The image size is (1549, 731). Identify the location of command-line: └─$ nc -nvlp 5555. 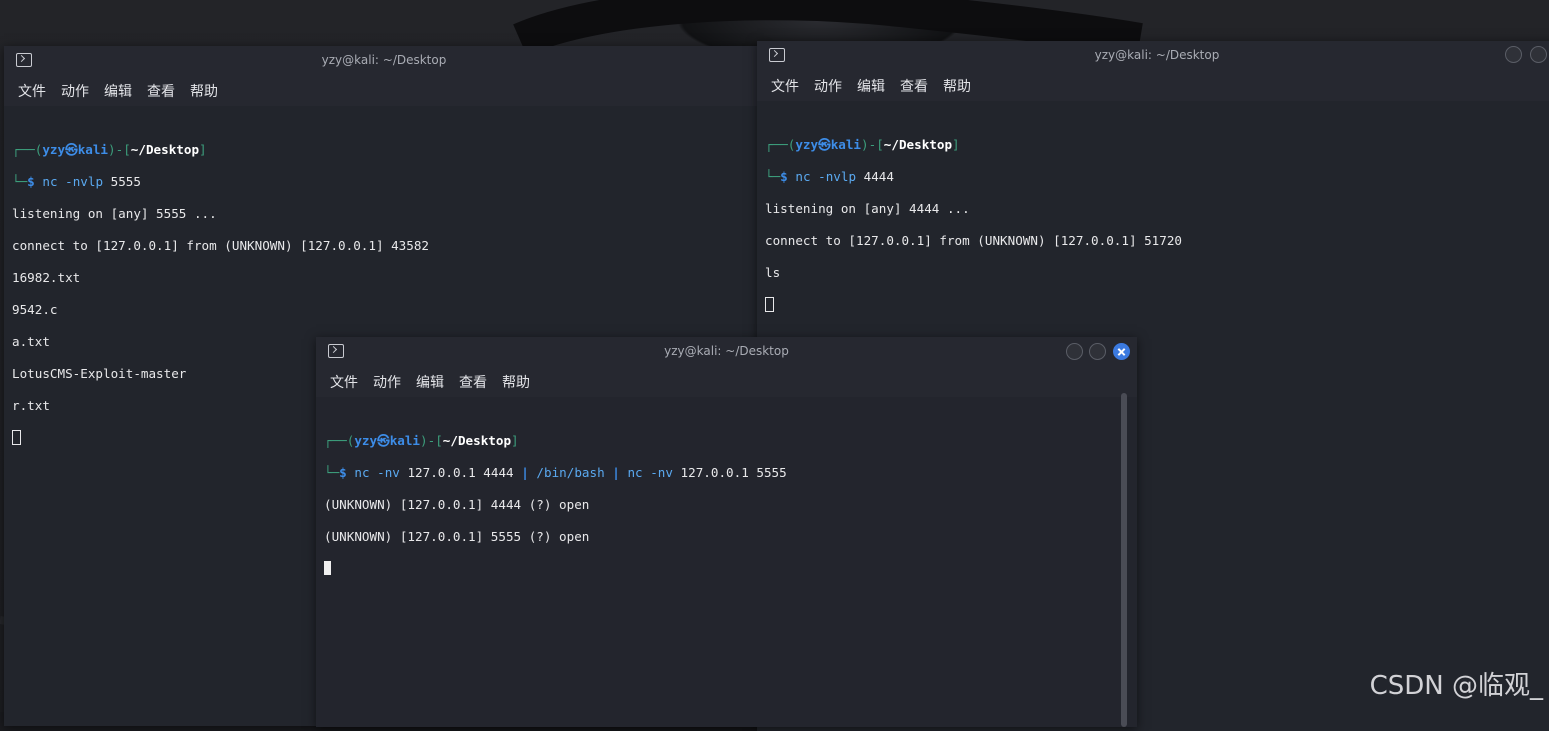
(76, 181).